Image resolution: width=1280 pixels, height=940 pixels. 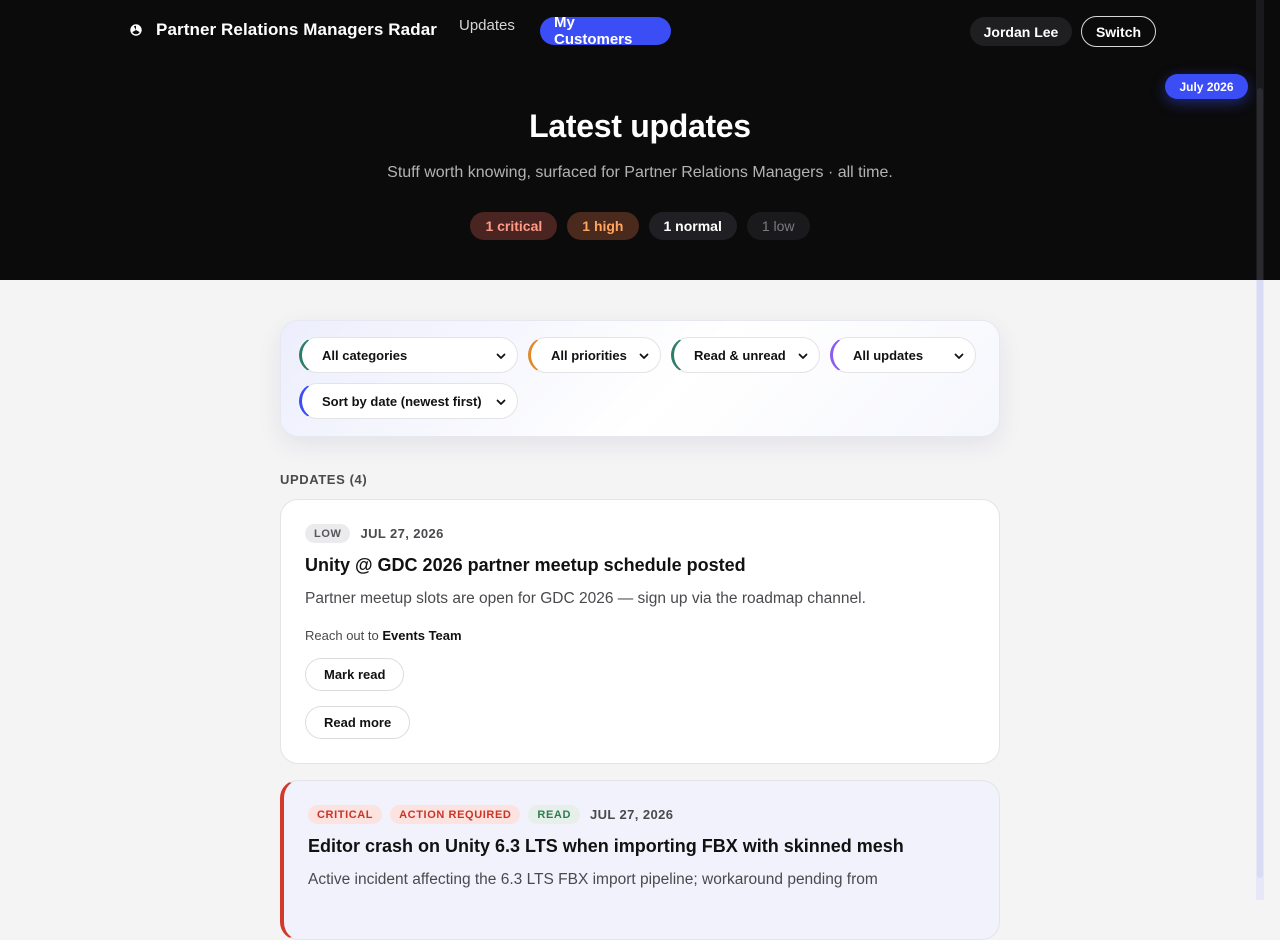 I want to click on sort-value: Sort by date (newest first), so click(x=402, y=401).